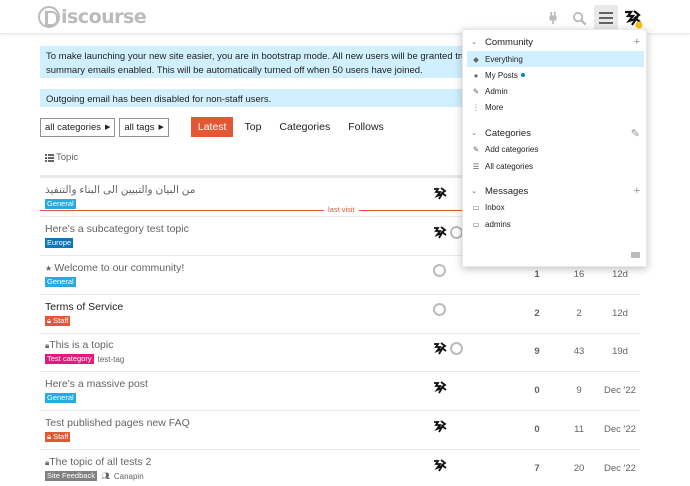 This screenshot has width=690, height=486. Describe the element at coordinates (117, 423) in the screenshot. I see `topic-title-link: Test published pages new FAQ` at that location.